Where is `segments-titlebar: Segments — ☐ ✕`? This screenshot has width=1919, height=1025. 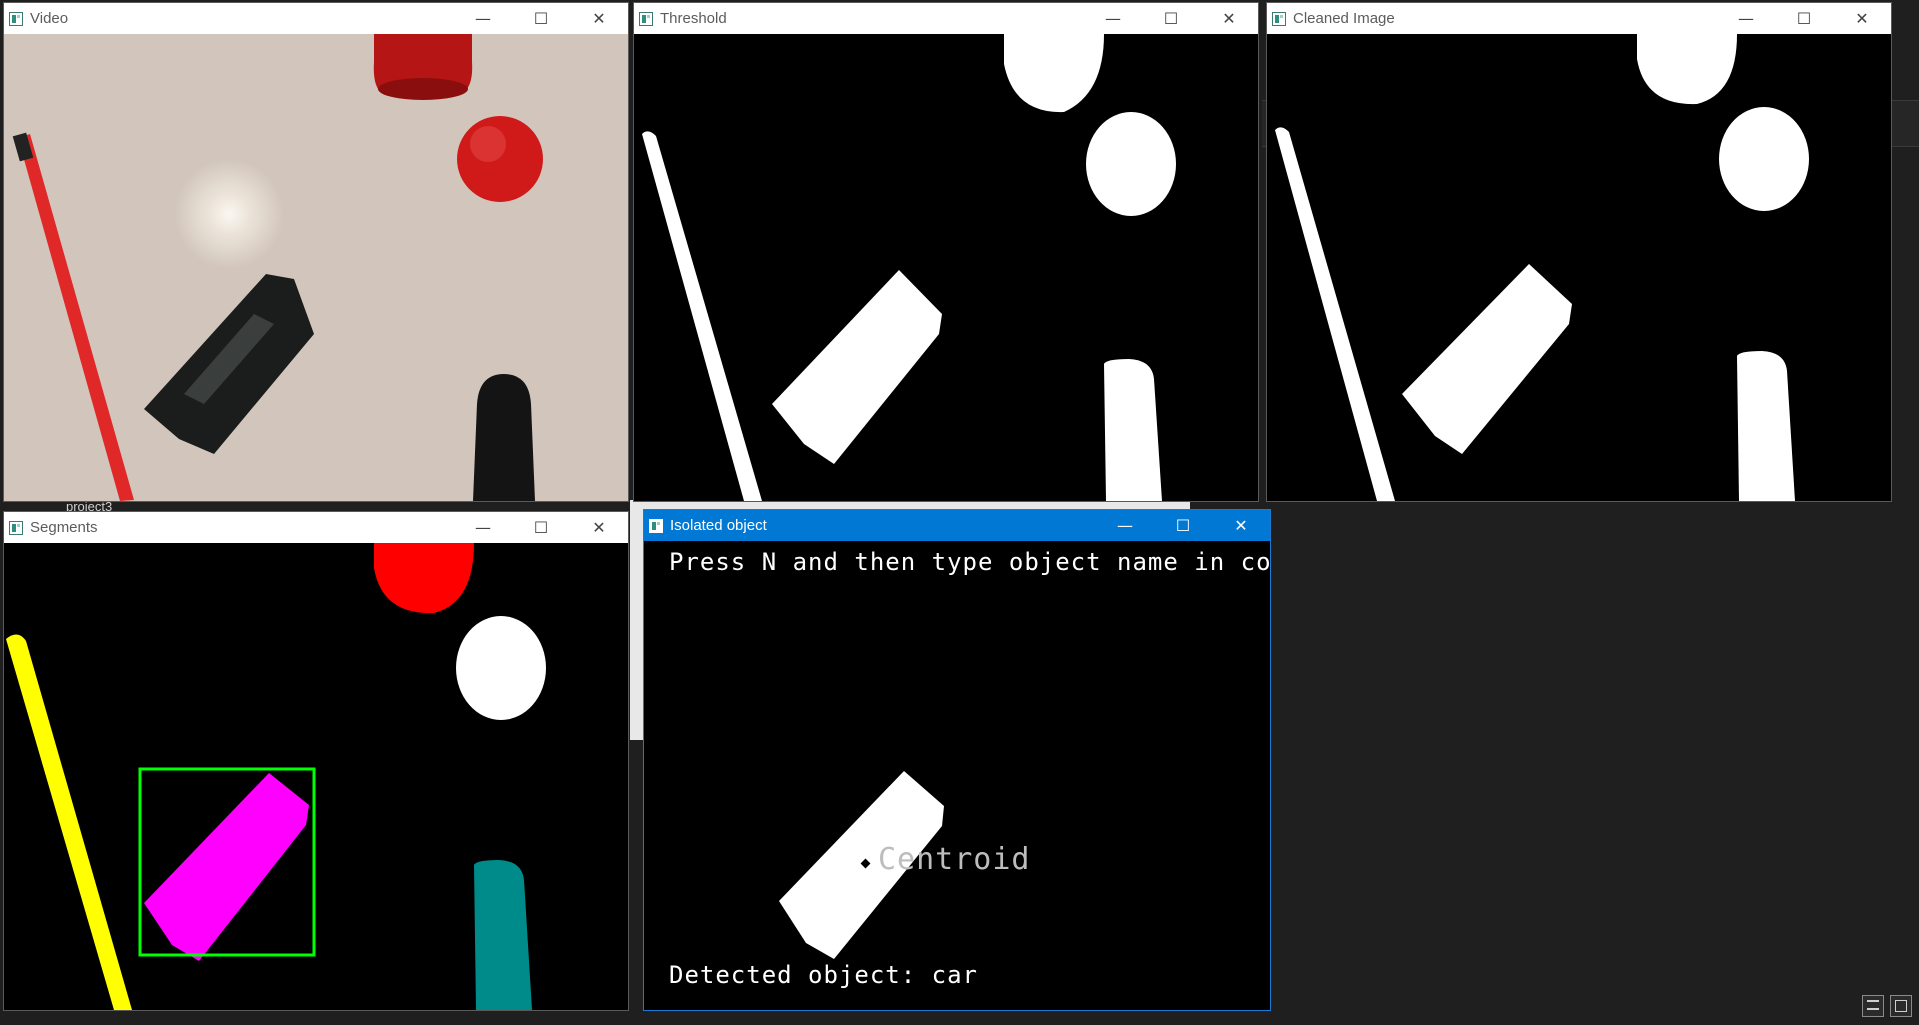 segments-titlebar: Segments — ☐ ✕ is located at coordinates (316, 527).